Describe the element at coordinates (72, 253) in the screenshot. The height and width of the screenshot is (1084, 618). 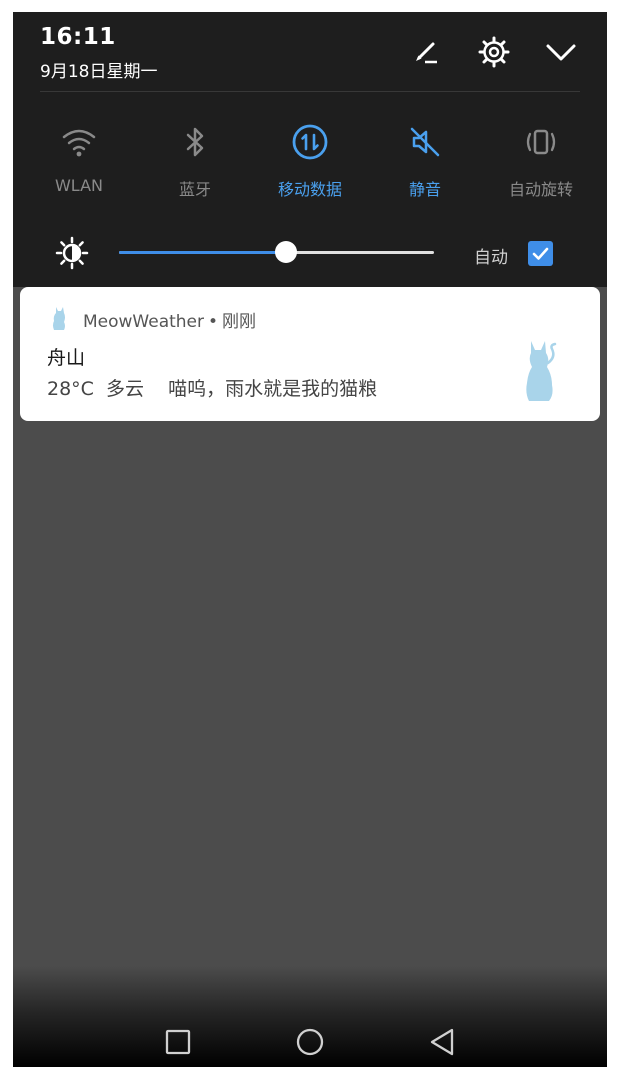
I see `brightness-icon` at that location.